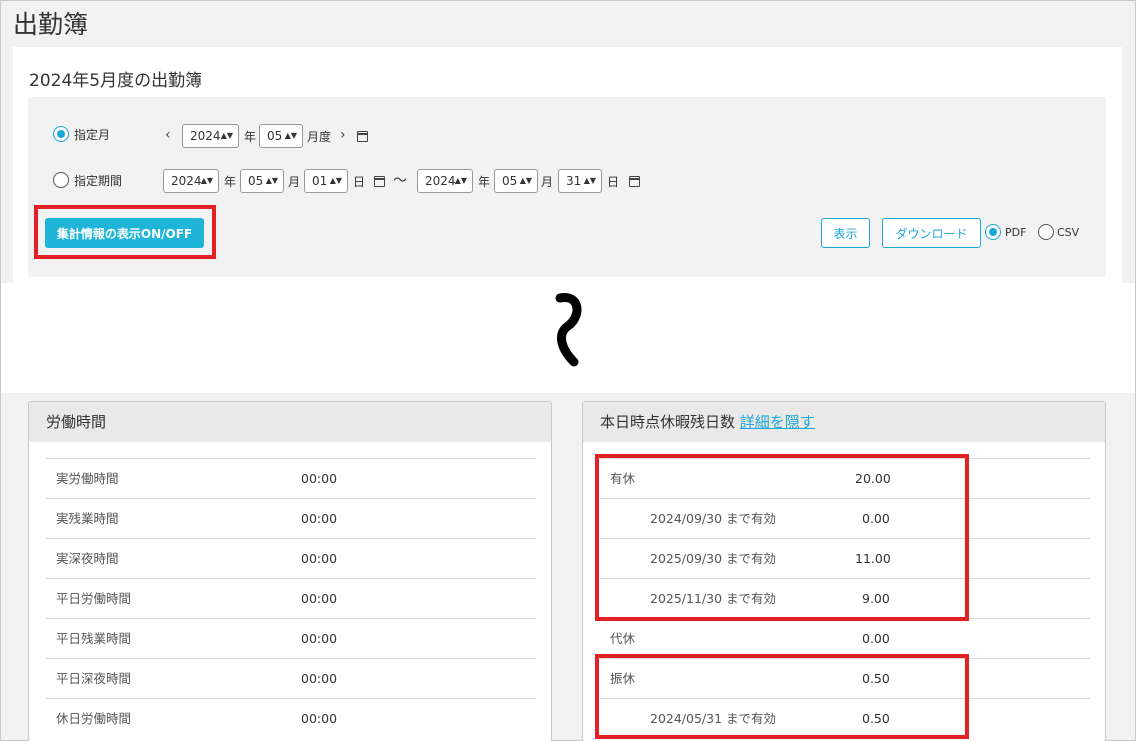  I want to click on card-title: 2024年5月度の出勤簿, so click(116, 81).